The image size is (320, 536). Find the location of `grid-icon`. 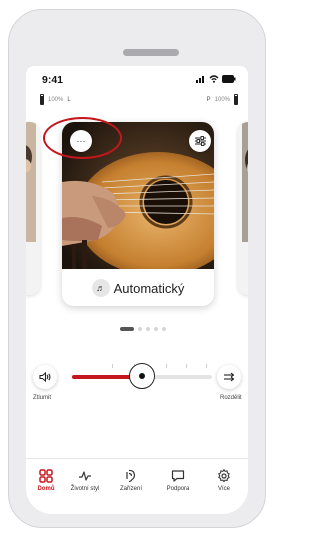

grid-icon is located at coordinates (46, 476).